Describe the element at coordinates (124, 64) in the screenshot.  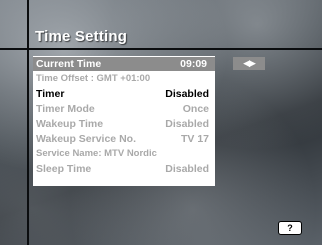
I see `menu-row-current-time: Current Time 09:09` at that location.